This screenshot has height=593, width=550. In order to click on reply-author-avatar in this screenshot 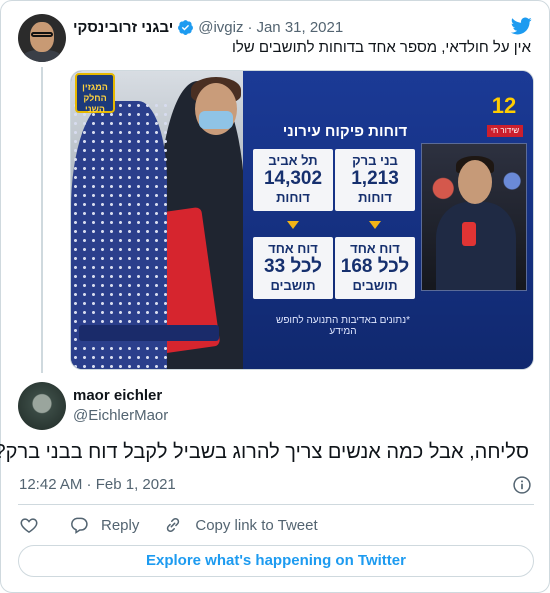, I will do `click(42, 406)`.